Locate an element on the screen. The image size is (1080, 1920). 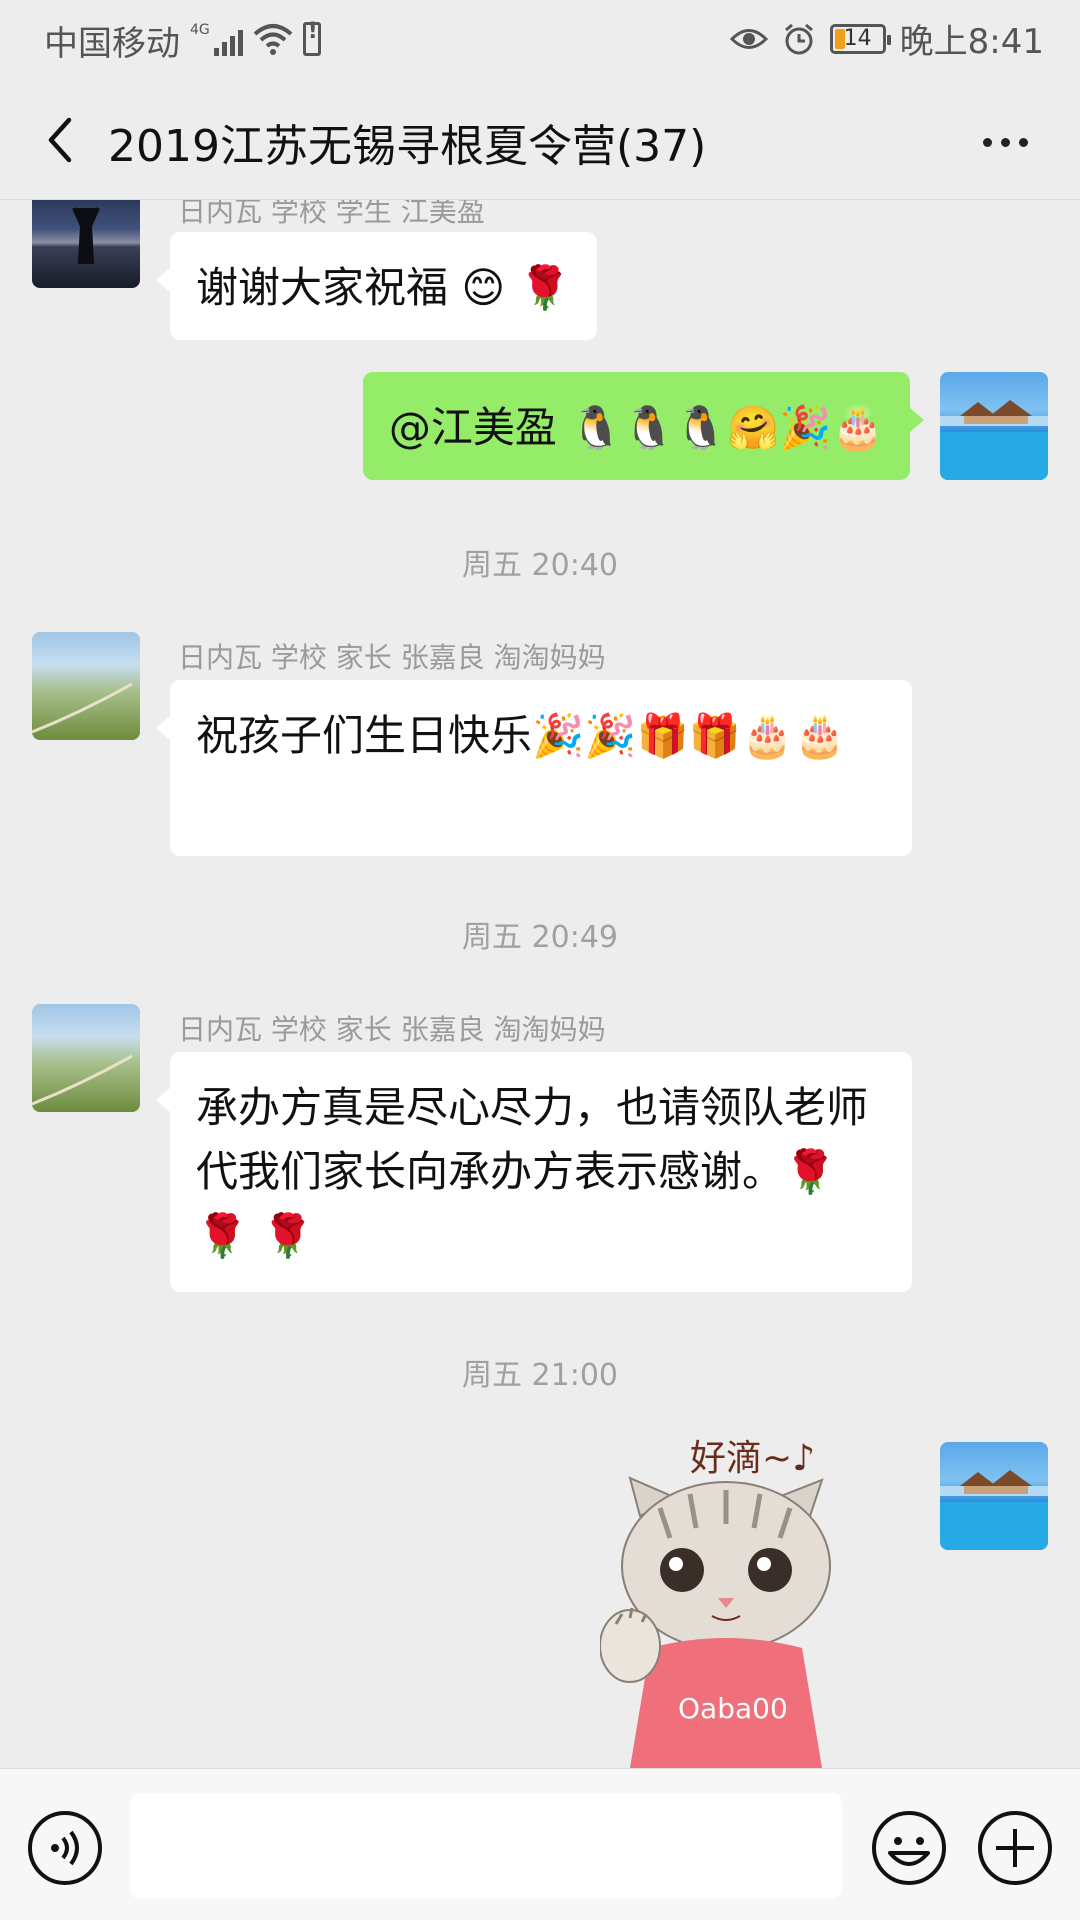
avatar-figure-image is located at coordinates (86, 235).